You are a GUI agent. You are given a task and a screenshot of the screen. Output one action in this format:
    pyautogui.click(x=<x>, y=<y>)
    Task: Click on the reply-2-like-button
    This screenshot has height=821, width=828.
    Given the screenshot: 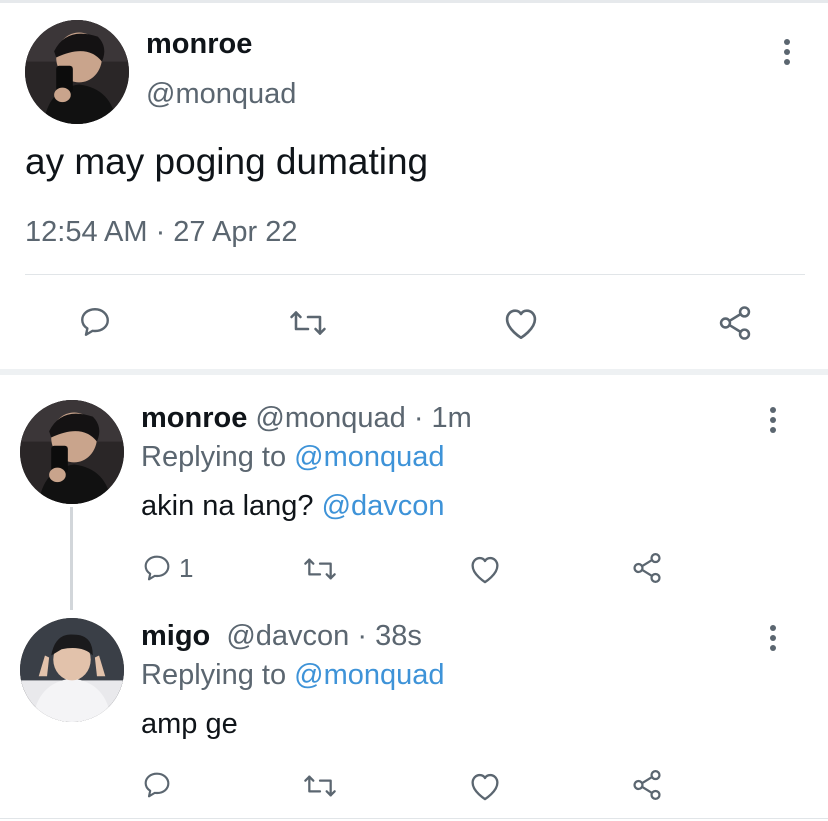 What is the action you would take?
    pyautogui.click(x=485, y=786)
    